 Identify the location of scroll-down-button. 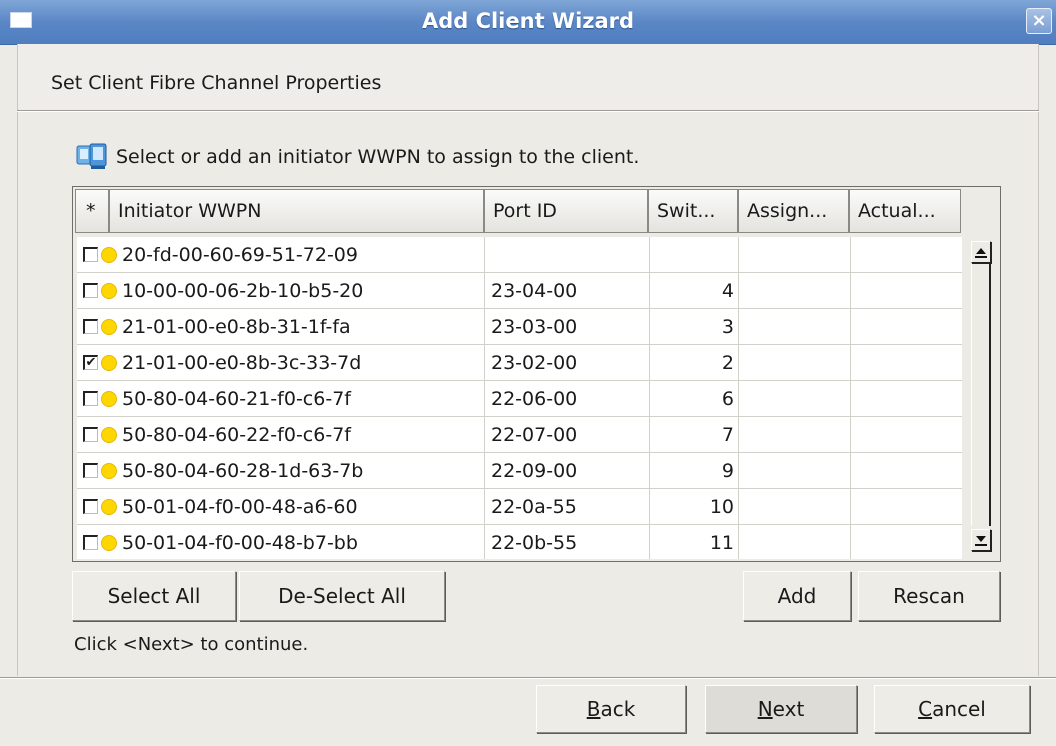
(981, 540).